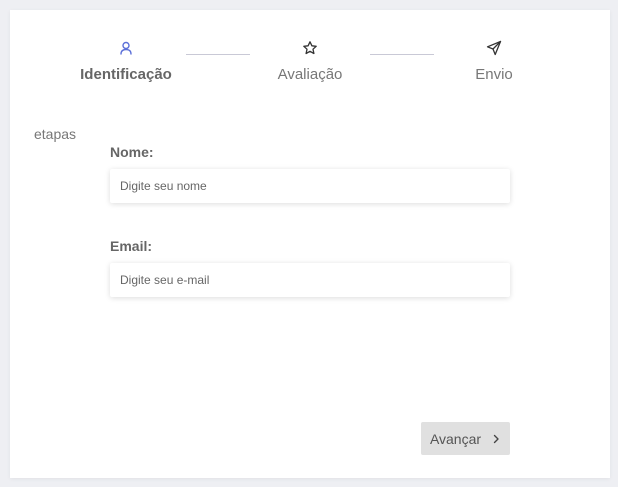 Image resolution: width=618 pixels, height=487 pixels. What do you see at coordinates (132, 152) in the screenshot?
I see `name-label: Nome:` at bounding box center [132, 152].